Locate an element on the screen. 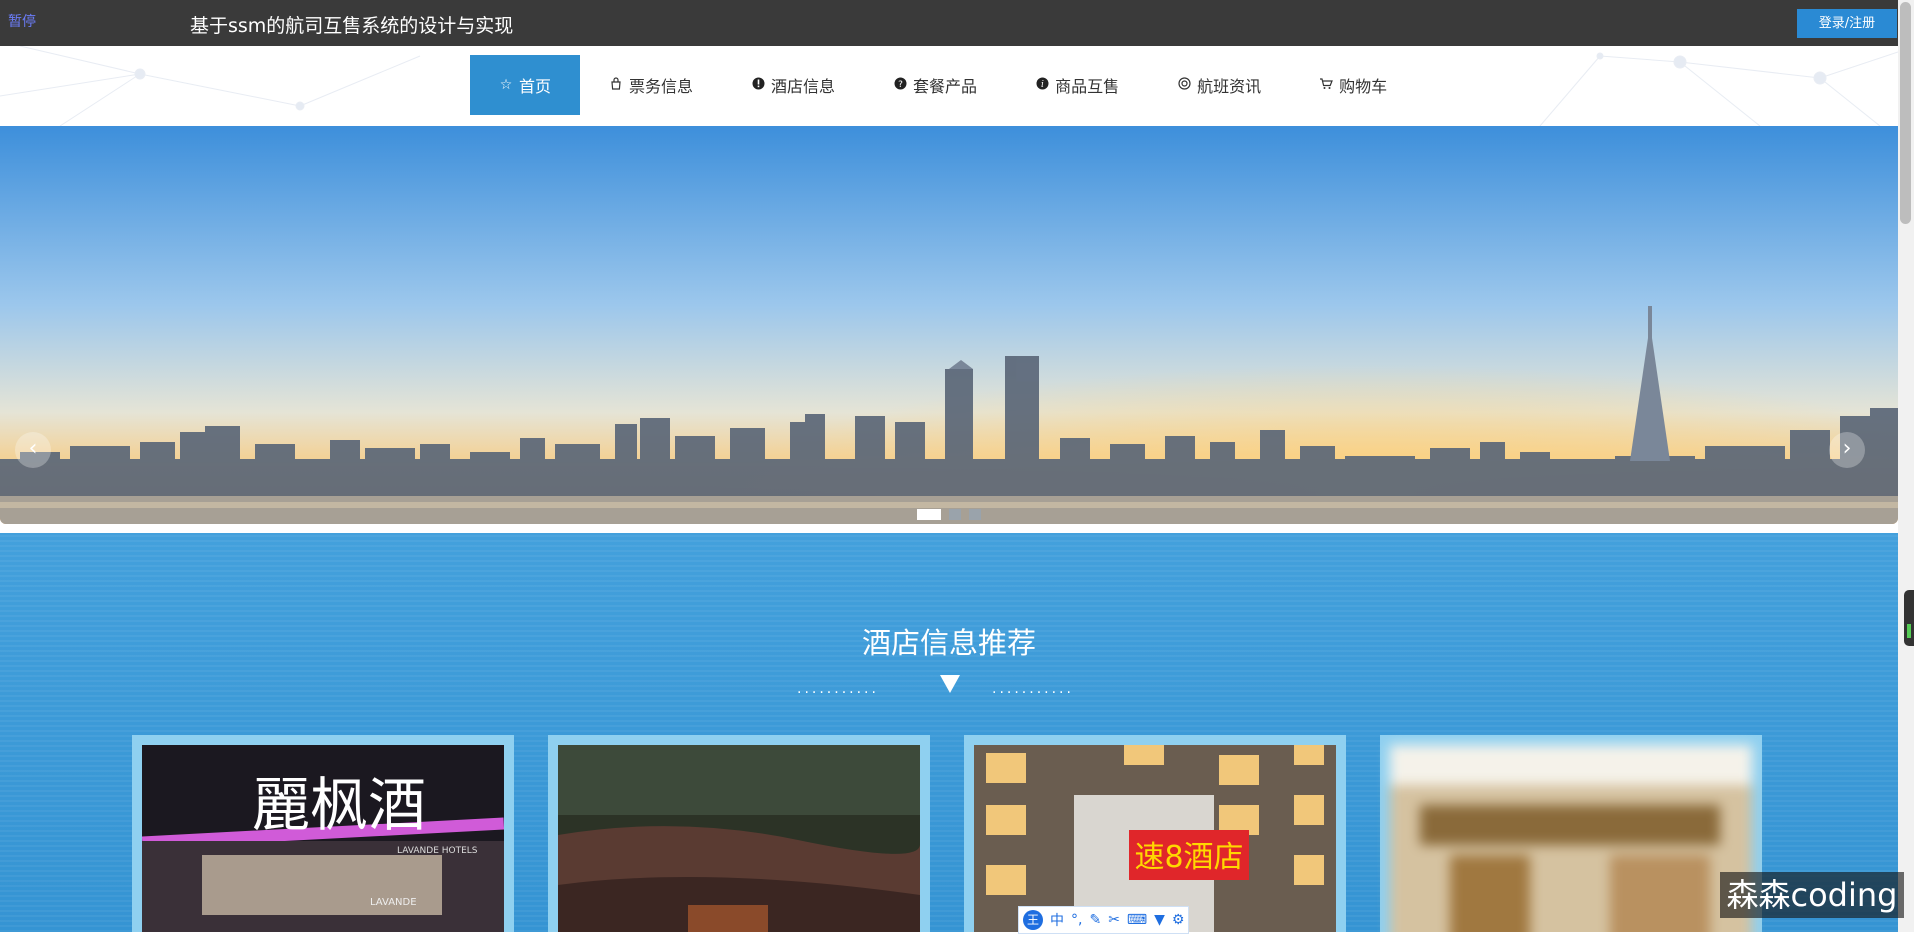 The width and height of the screenshot is (1914, 934). nav-label: 购物车 is located at coordinates (1363, 86).